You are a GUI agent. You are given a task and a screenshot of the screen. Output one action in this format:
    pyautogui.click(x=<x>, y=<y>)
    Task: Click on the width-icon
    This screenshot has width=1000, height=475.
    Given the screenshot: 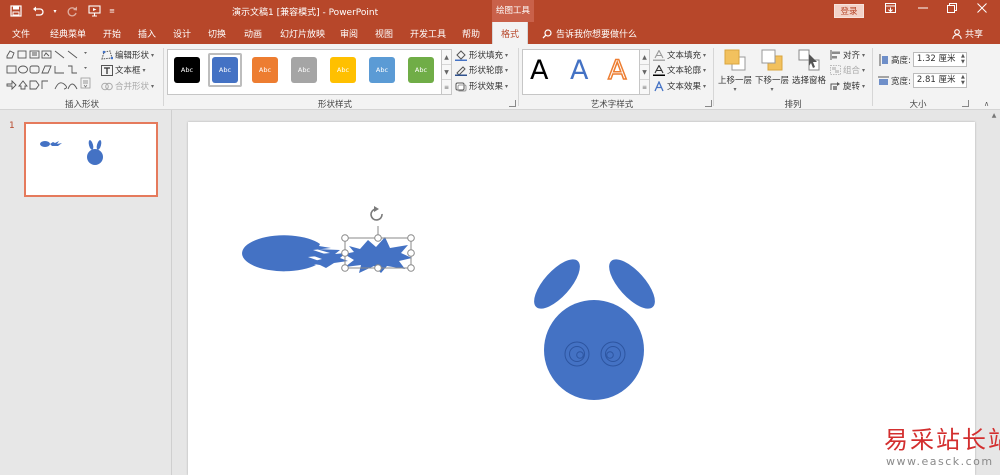 What is the action you would take?
    pyautogui.click(x=883, y=80)
    